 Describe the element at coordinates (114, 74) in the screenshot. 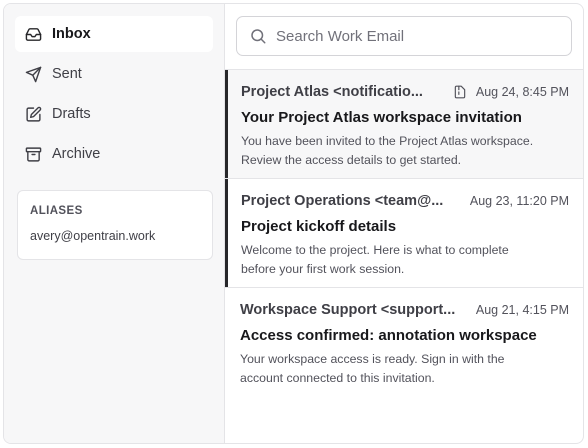

I see `sidebar-item-sent: Sent` at that location.